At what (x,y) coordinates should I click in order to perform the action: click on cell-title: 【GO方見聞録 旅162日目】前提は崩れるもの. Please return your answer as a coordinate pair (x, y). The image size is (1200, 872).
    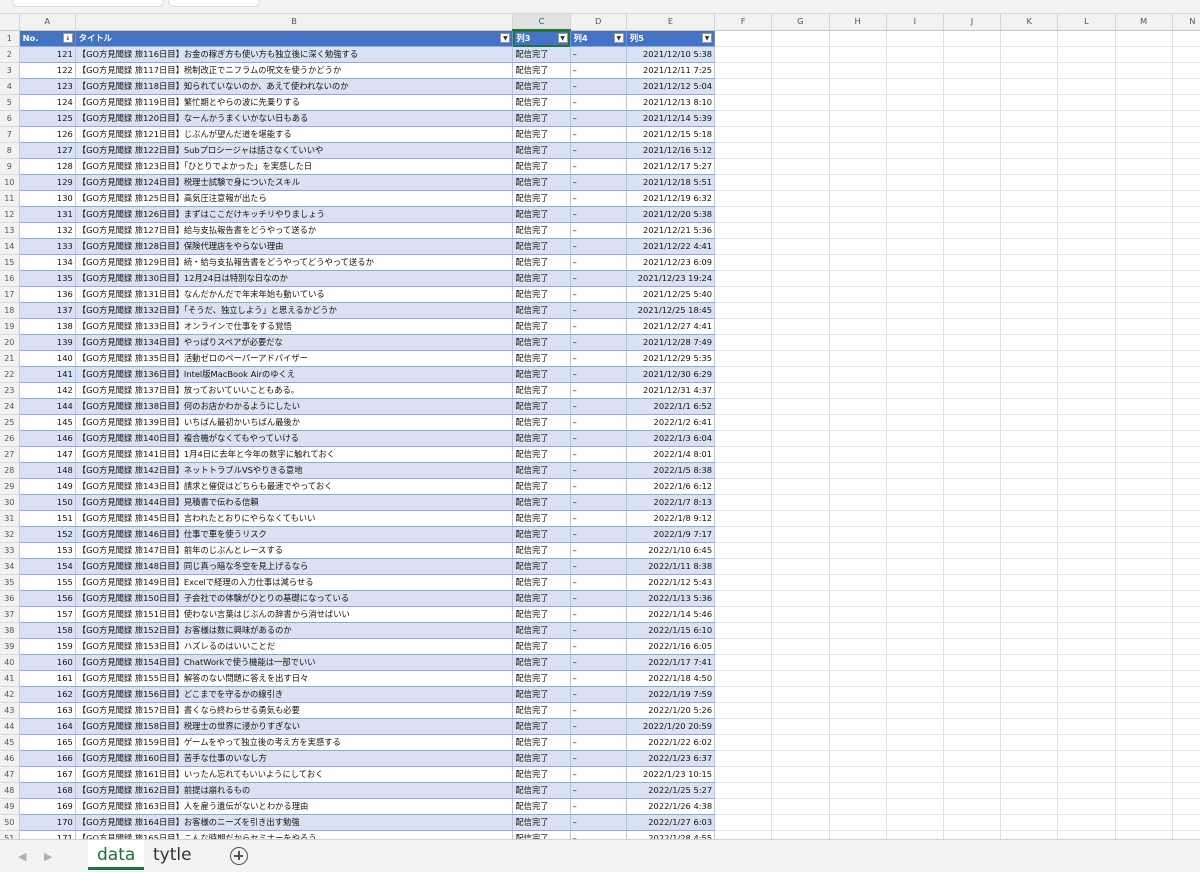
    Looking at the image, I should click on (294, 790).